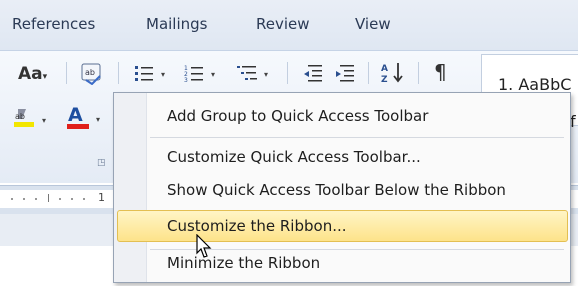 The image size is (578, 286). What do you see at coordinates (101, 163) in the screenshot?
I see `dialog-launcher-icon: ◳` at bounding box center [101, 163].